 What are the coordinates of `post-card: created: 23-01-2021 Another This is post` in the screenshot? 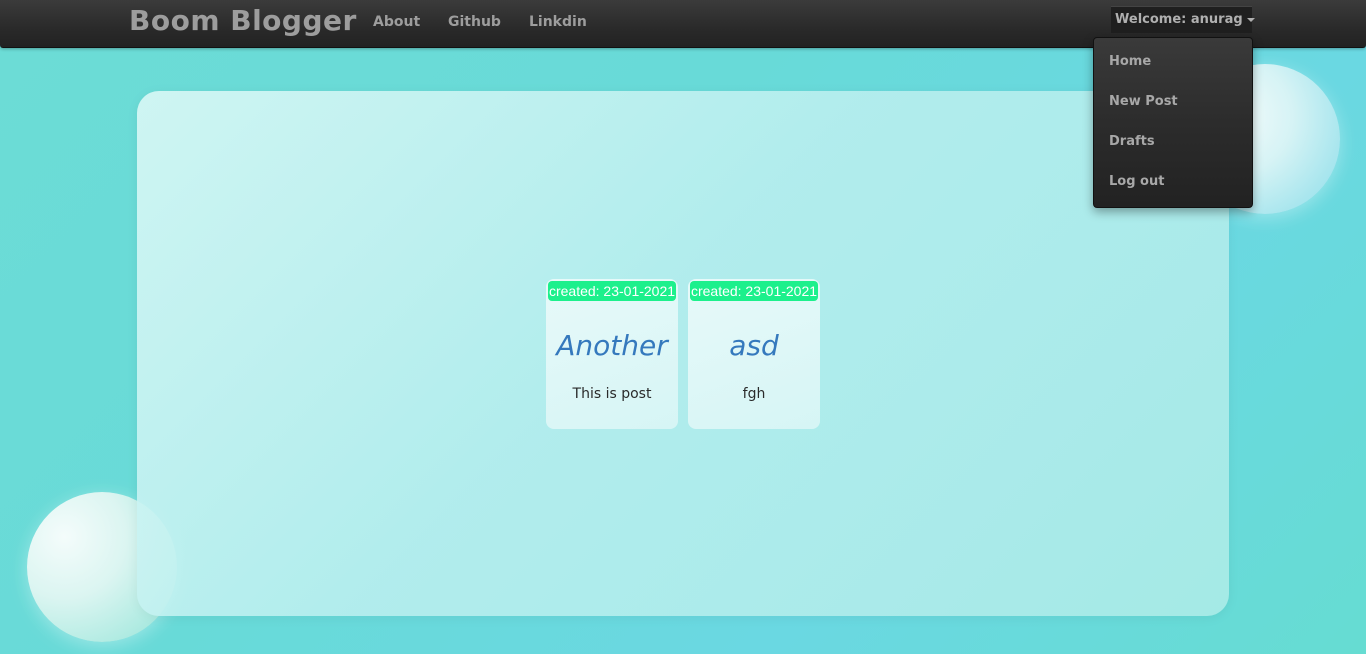 It's located at (612, 354).